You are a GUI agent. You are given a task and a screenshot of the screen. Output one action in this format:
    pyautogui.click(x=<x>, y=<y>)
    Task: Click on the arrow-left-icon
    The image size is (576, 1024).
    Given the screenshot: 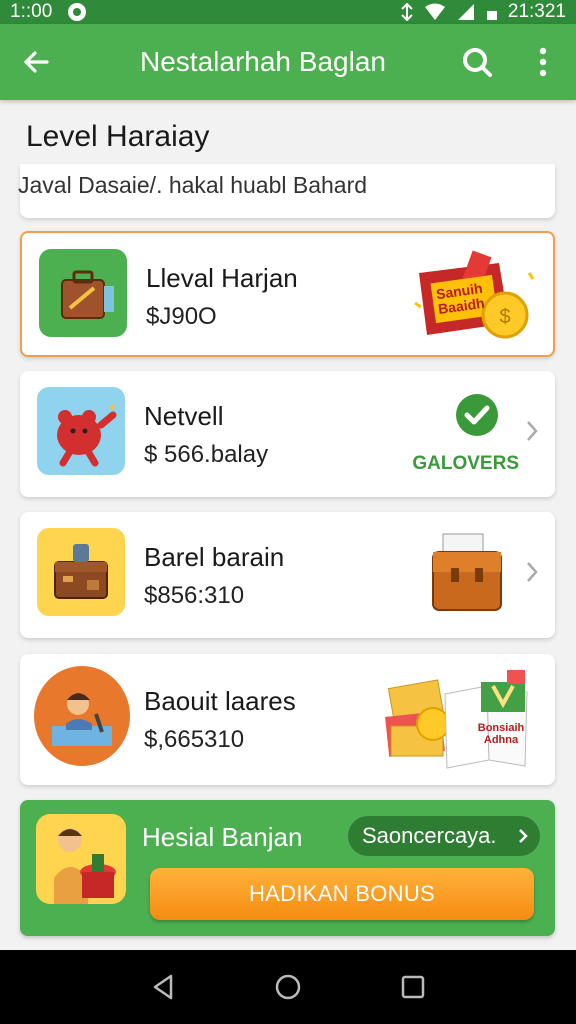 What is the action you would take?
    pyautogui.click(x=36, y=62)
    